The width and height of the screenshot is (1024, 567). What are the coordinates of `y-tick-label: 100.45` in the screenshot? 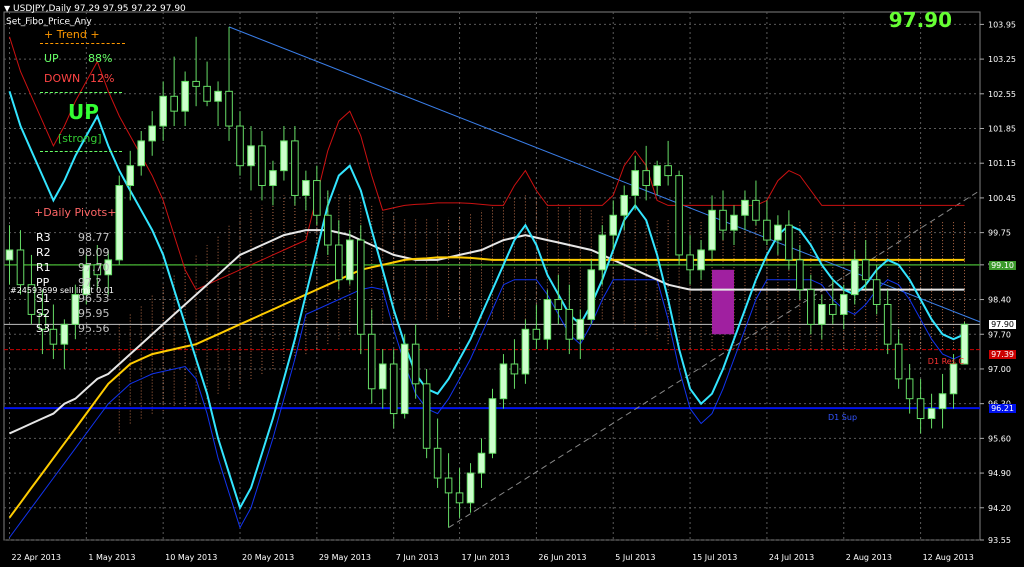 It's located at (1002, 198).